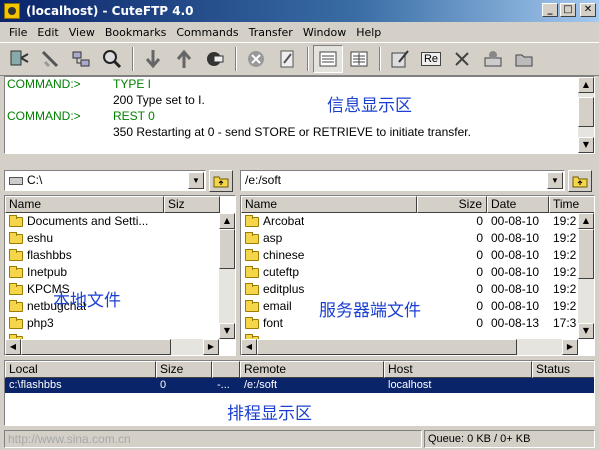 The height and width of the screenshot is (450, 599). I want to click on log-command-text: REST 0, so click(134, 116).